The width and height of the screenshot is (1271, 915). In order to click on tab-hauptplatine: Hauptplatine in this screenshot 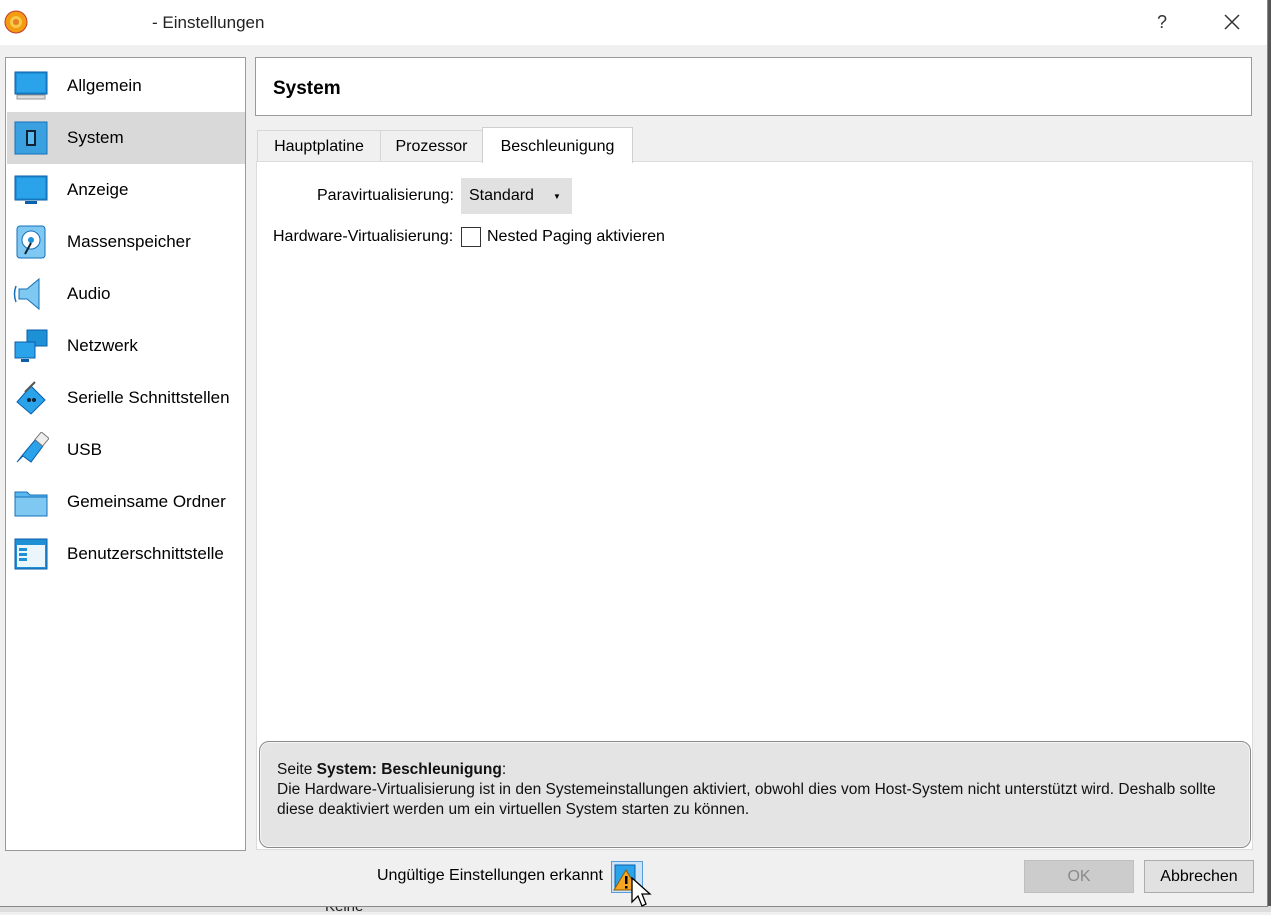, I will do `click(319, 146)`.